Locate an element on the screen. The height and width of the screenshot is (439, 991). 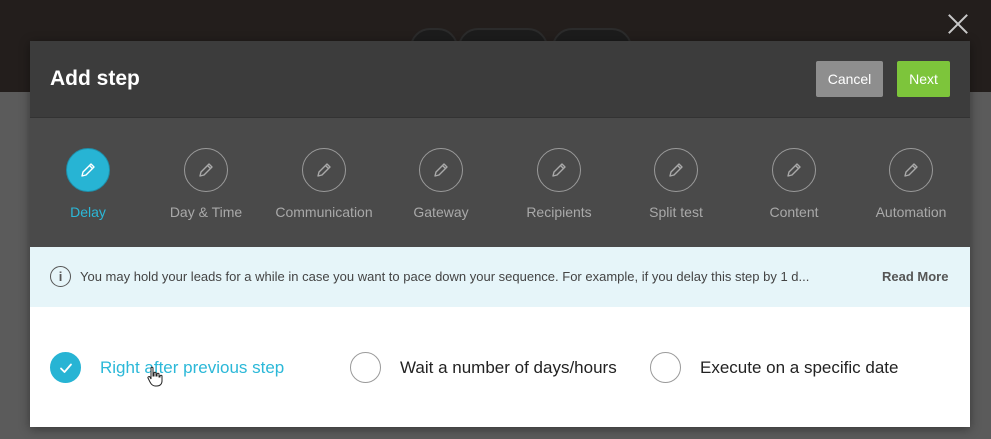
step-label: Automation is located at coordinates (911, 212).